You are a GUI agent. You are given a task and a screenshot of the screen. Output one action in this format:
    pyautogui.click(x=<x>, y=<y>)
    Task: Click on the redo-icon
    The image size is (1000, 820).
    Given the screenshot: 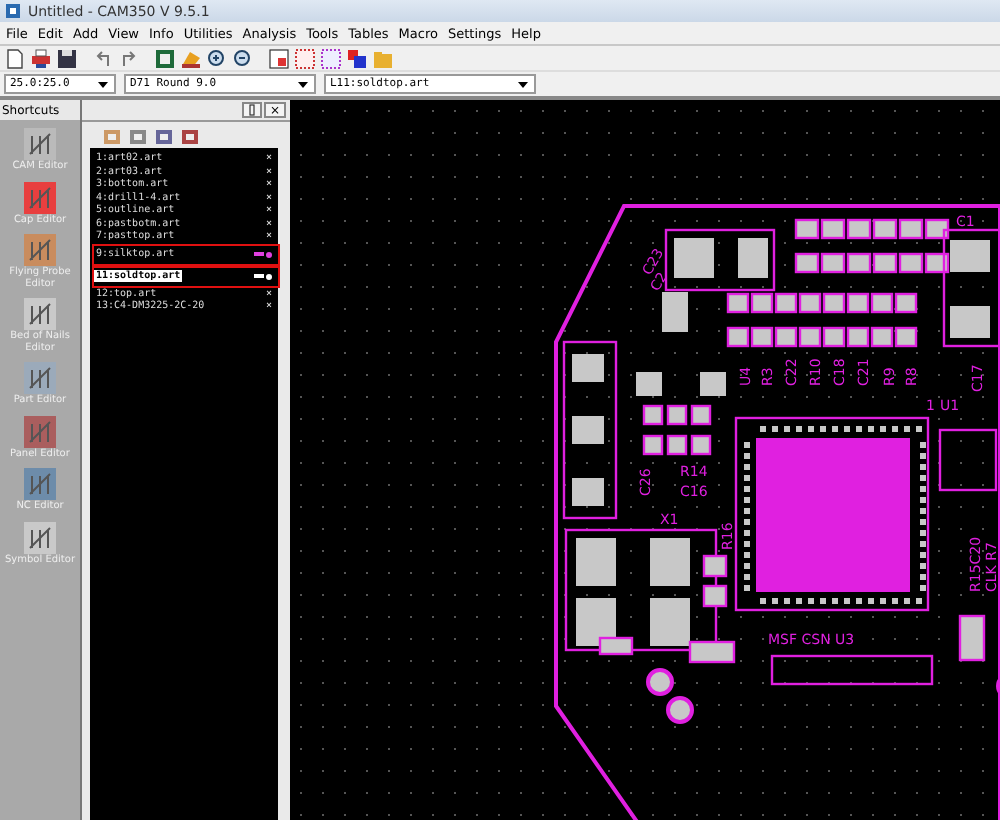 What is the action you would take?
    pyautogui.click(x=129, y=58)
    